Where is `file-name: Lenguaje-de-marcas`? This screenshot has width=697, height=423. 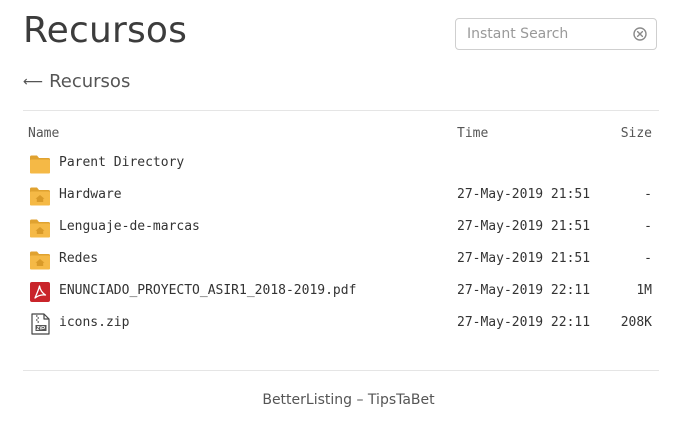
file-name: Lenguaje-de-marcas is located at coordinates (129, 226).